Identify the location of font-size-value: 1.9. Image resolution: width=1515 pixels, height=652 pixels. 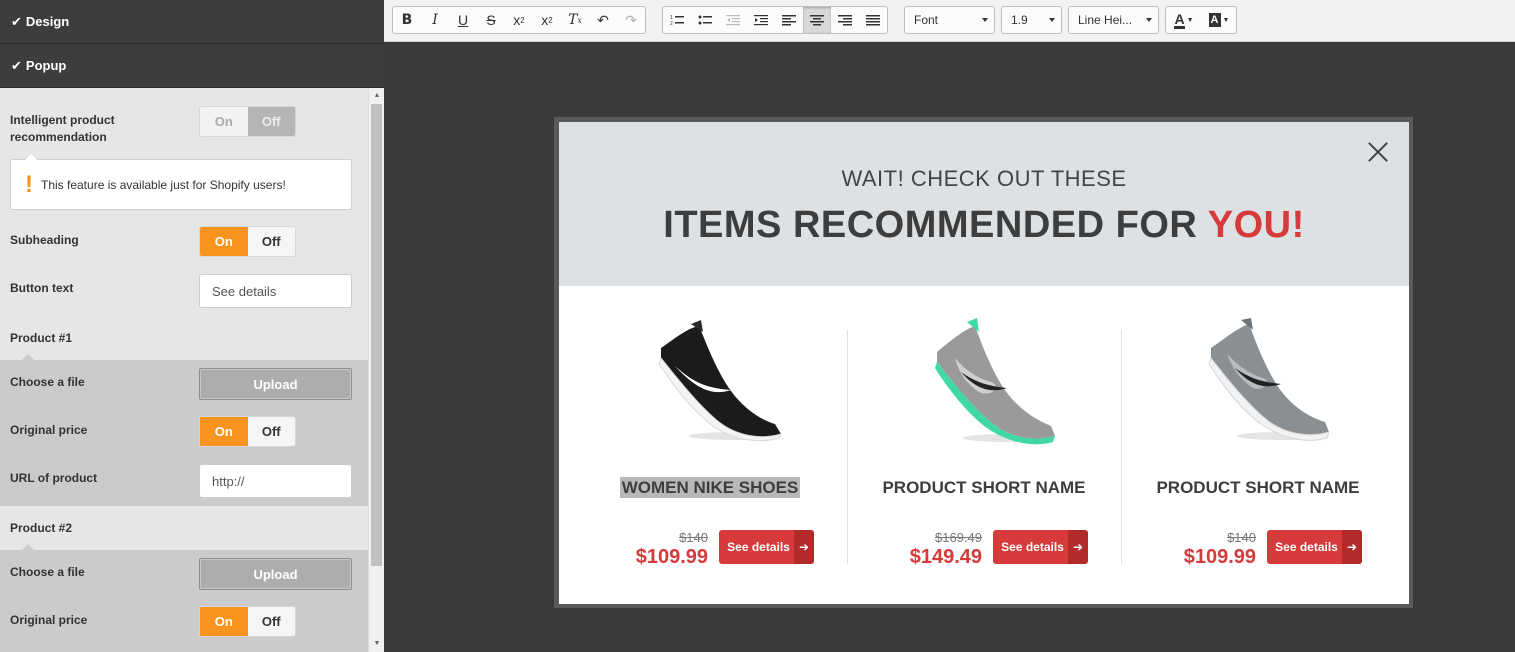
(1019, 20).